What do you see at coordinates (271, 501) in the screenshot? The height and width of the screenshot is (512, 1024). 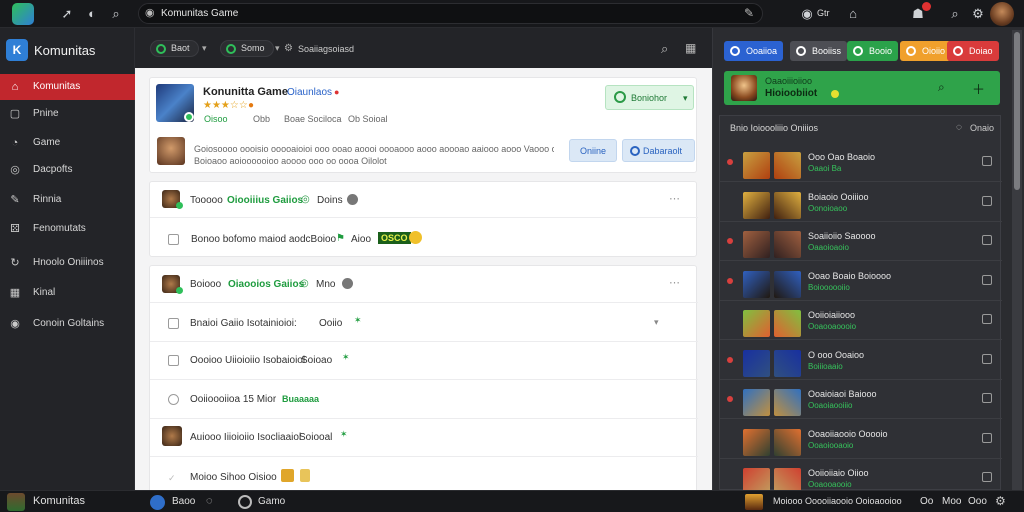 I see `bottom-item-2: Gamo` at bounding box center [271, 501].